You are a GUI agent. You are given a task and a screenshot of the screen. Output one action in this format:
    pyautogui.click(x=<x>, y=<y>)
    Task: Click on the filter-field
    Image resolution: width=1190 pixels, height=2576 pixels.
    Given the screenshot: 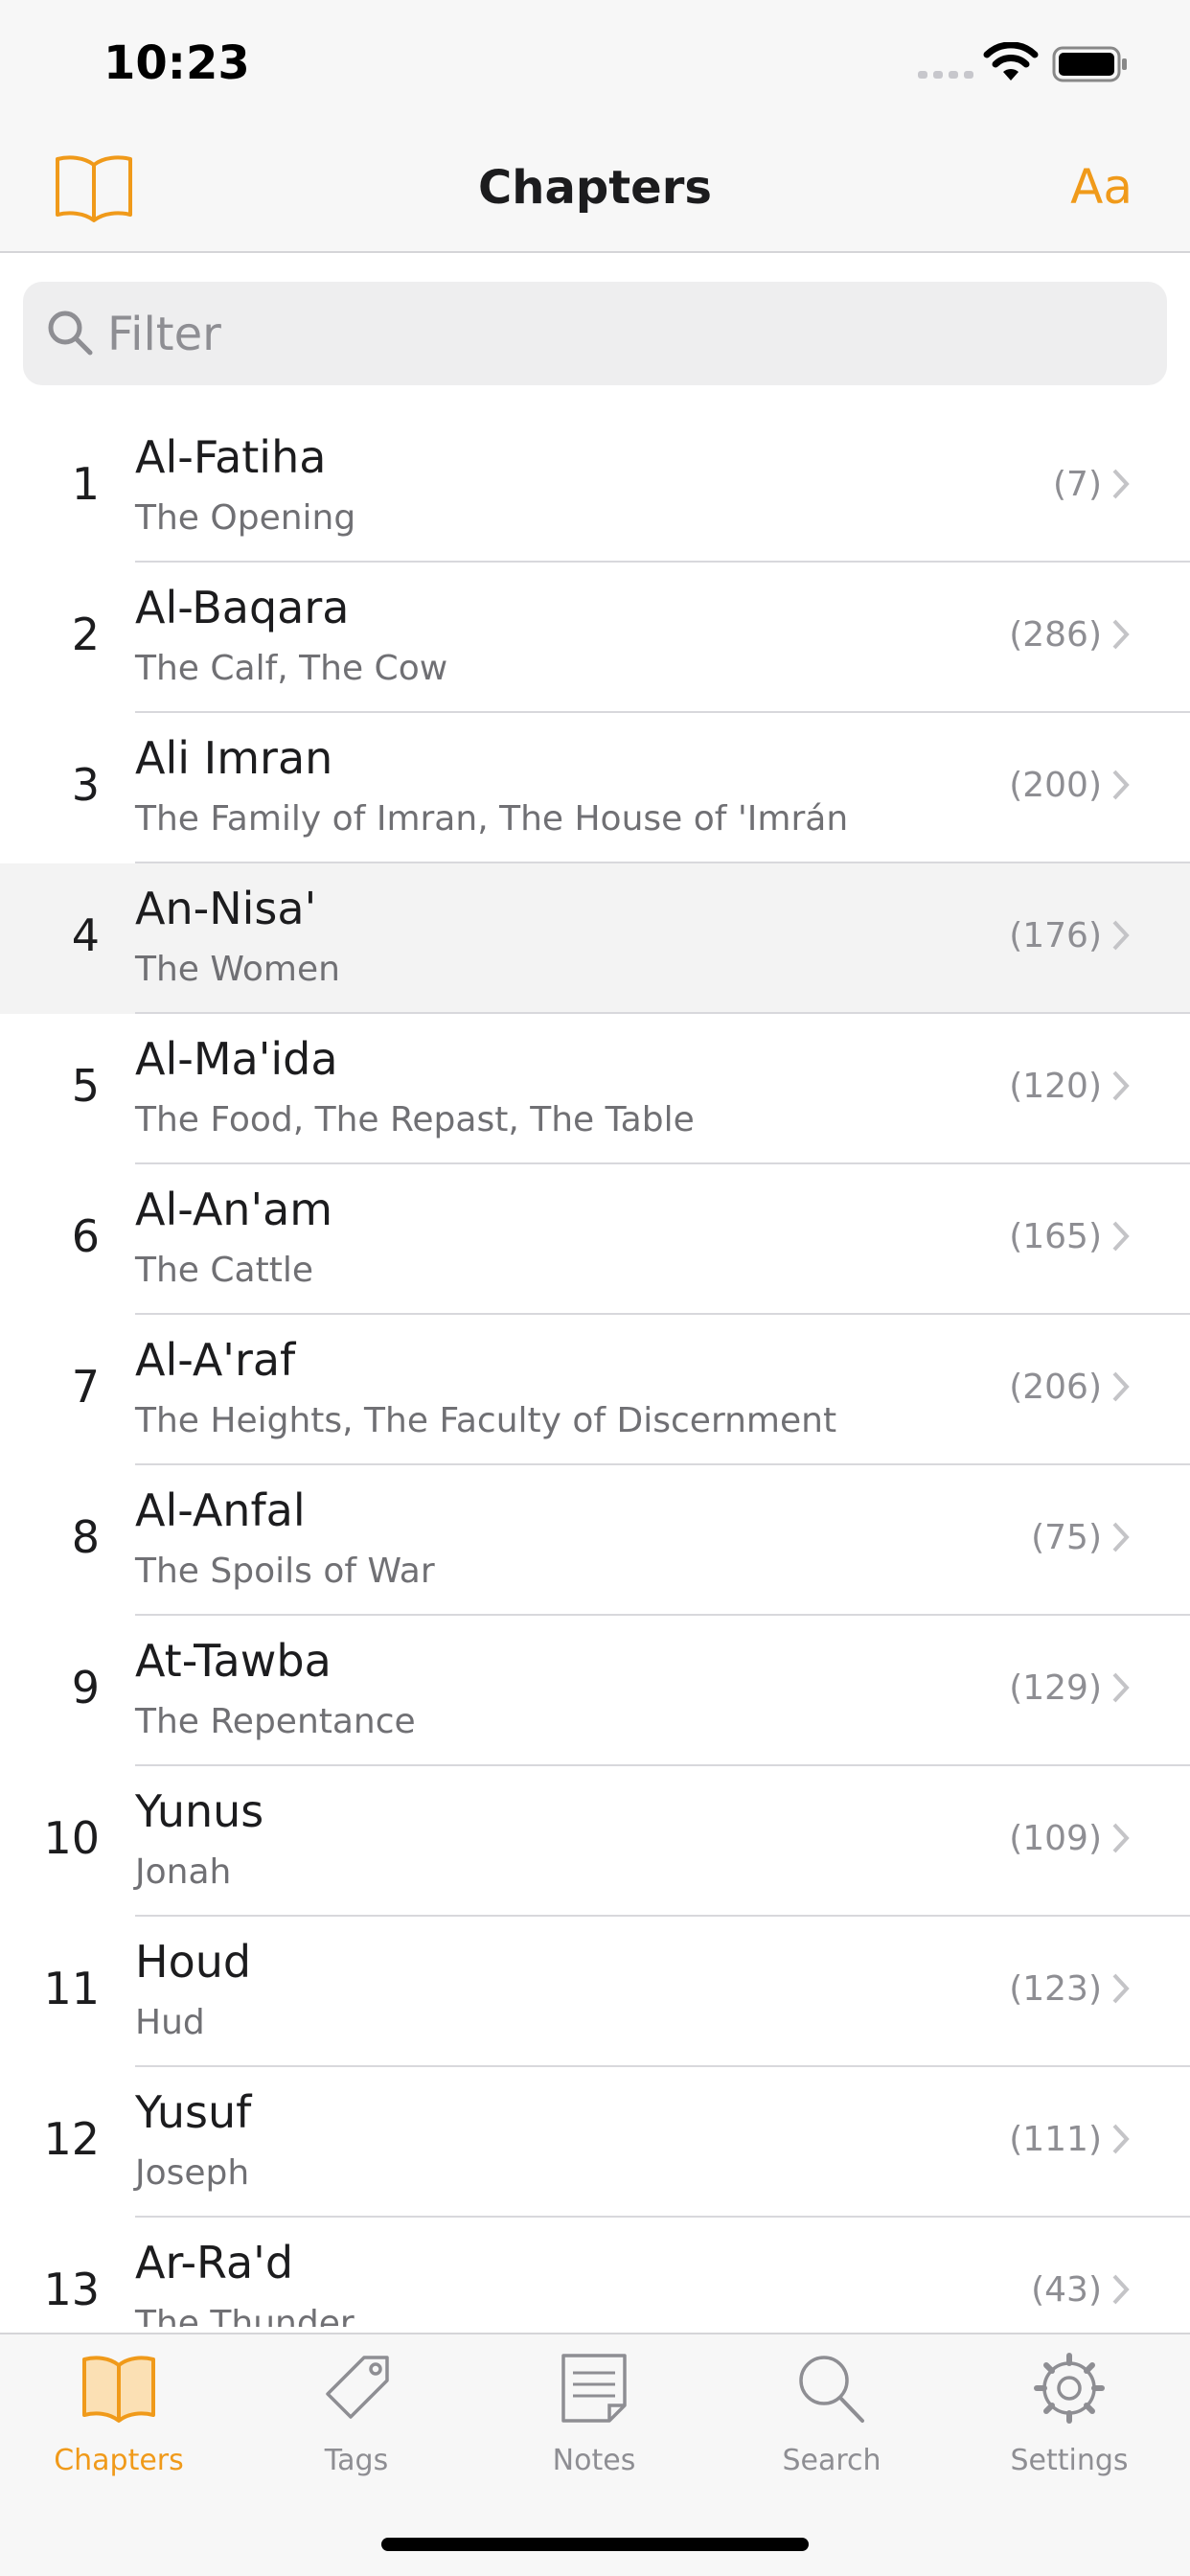 What is the action you would take?
    pyautogui.click(x=595, y=333)
    